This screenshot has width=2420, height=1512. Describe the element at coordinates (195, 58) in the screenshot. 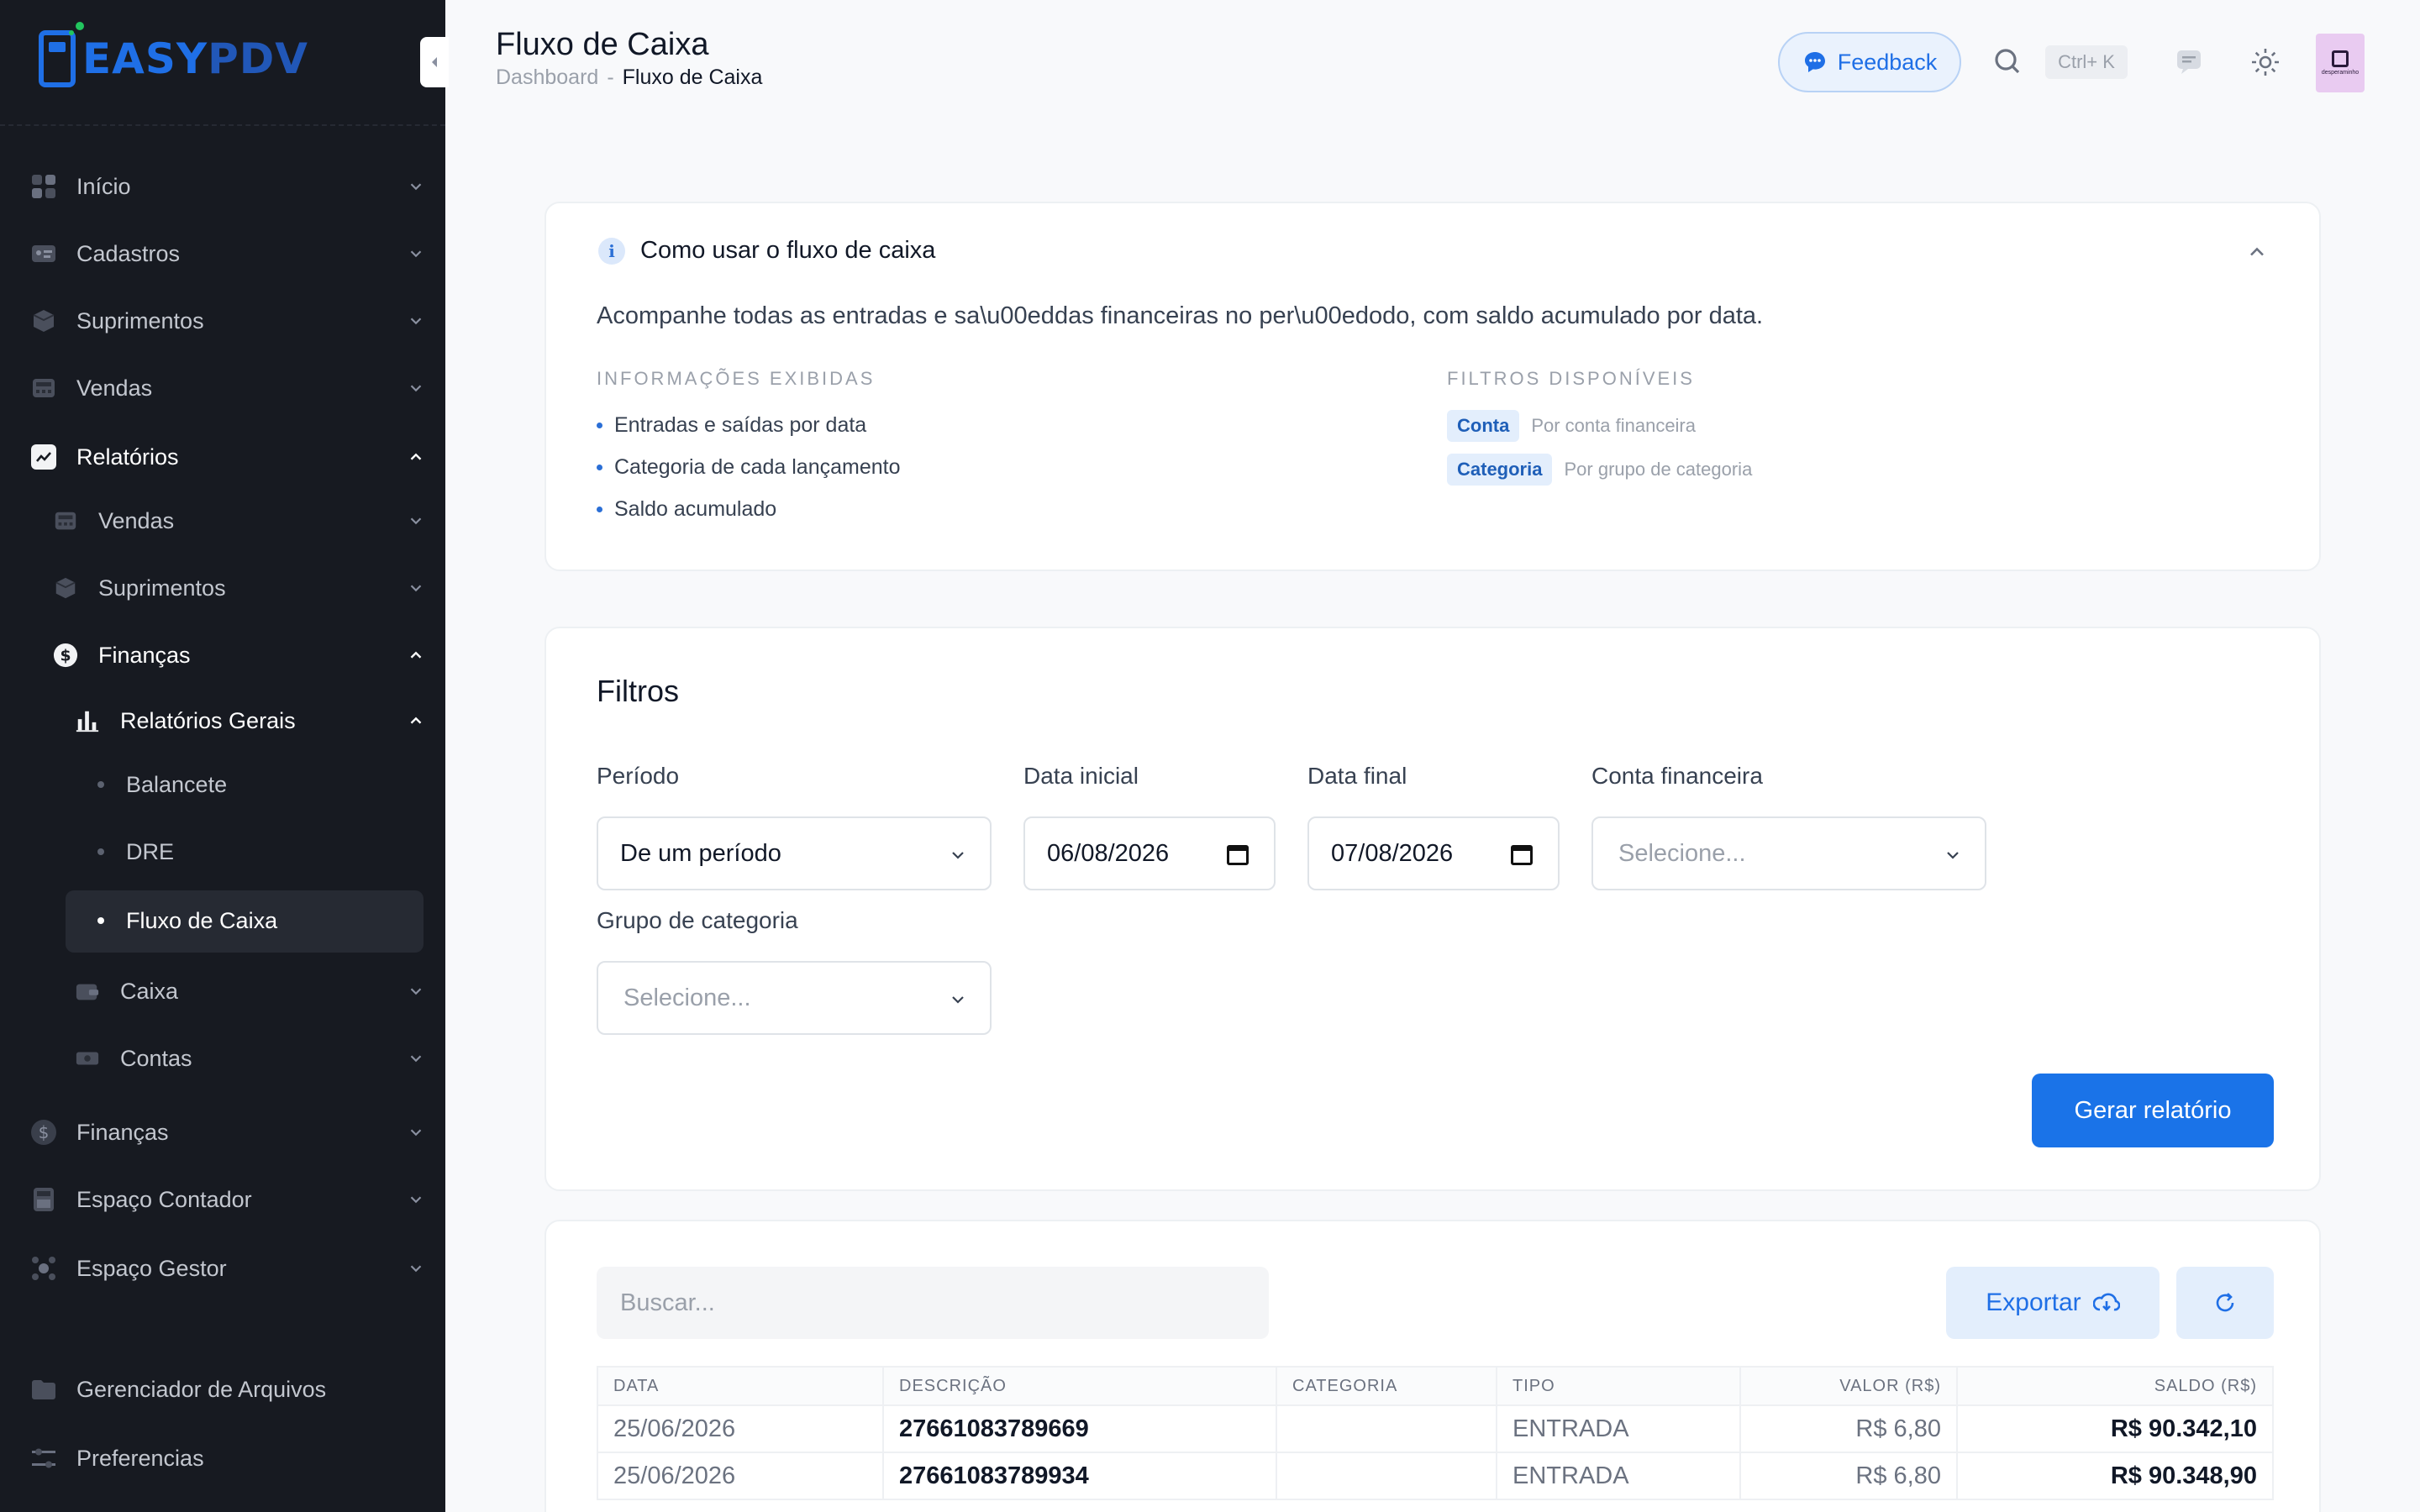

I see `logo-text: EASYPDV` at that location.